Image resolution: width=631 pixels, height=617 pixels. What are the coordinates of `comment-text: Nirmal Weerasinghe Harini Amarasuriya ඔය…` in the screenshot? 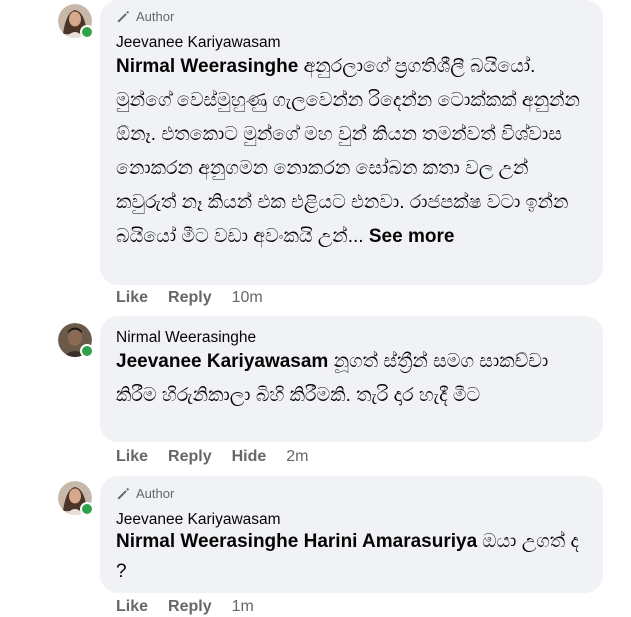 It's located at (352, 557).